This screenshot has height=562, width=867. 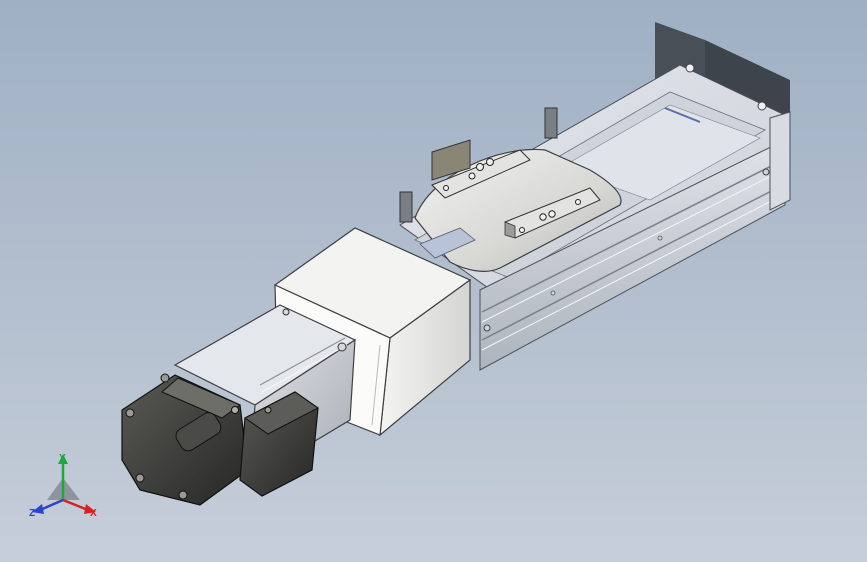 I want to click on motor-end-cap, so click(x=185, y=439).